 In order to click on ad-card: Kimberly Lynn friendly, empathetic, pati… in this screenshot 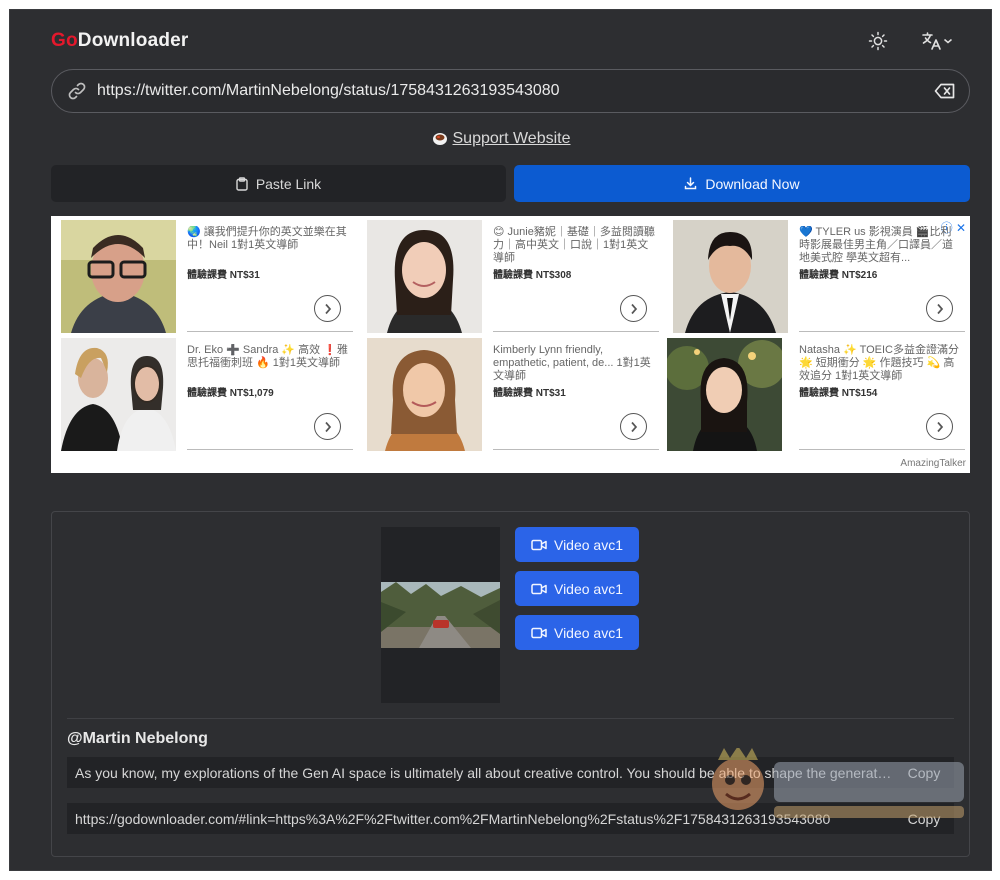, I will do `click(508, 393)`.